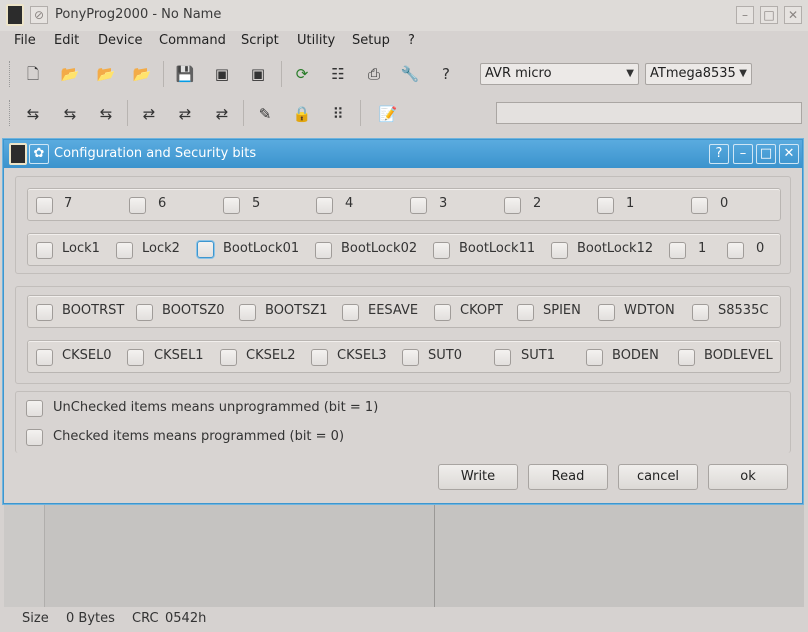  I want to click on eesave-checkbox, so click(350, 312).